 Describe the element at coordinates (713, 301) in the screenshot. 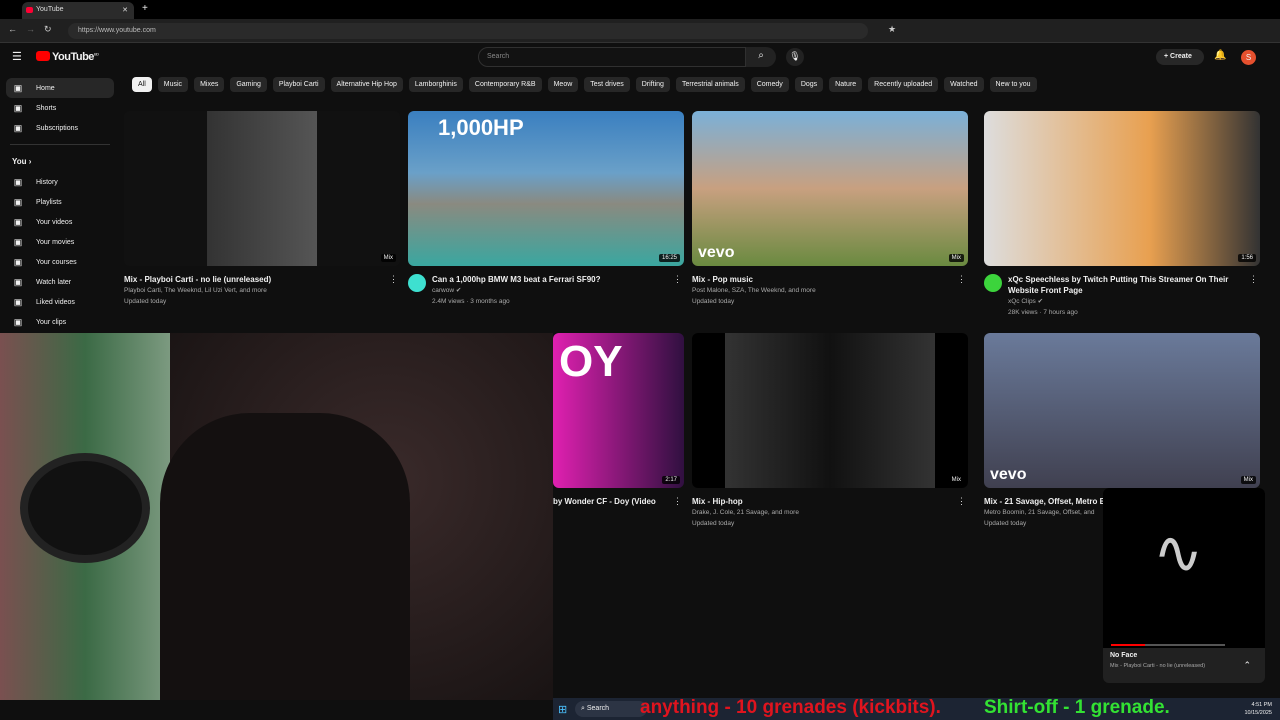

I see `video-meta-line2: Updated today` at that location.